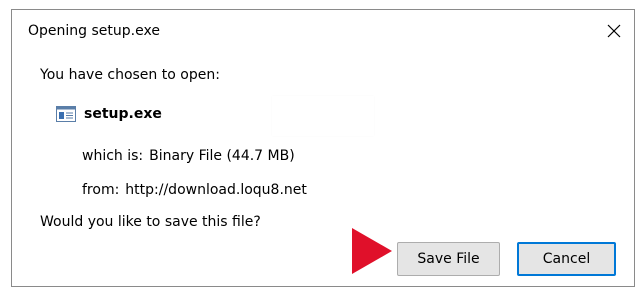 This screenshot has width=637, height=295. I want to click on file-icon, so click(66, 114).